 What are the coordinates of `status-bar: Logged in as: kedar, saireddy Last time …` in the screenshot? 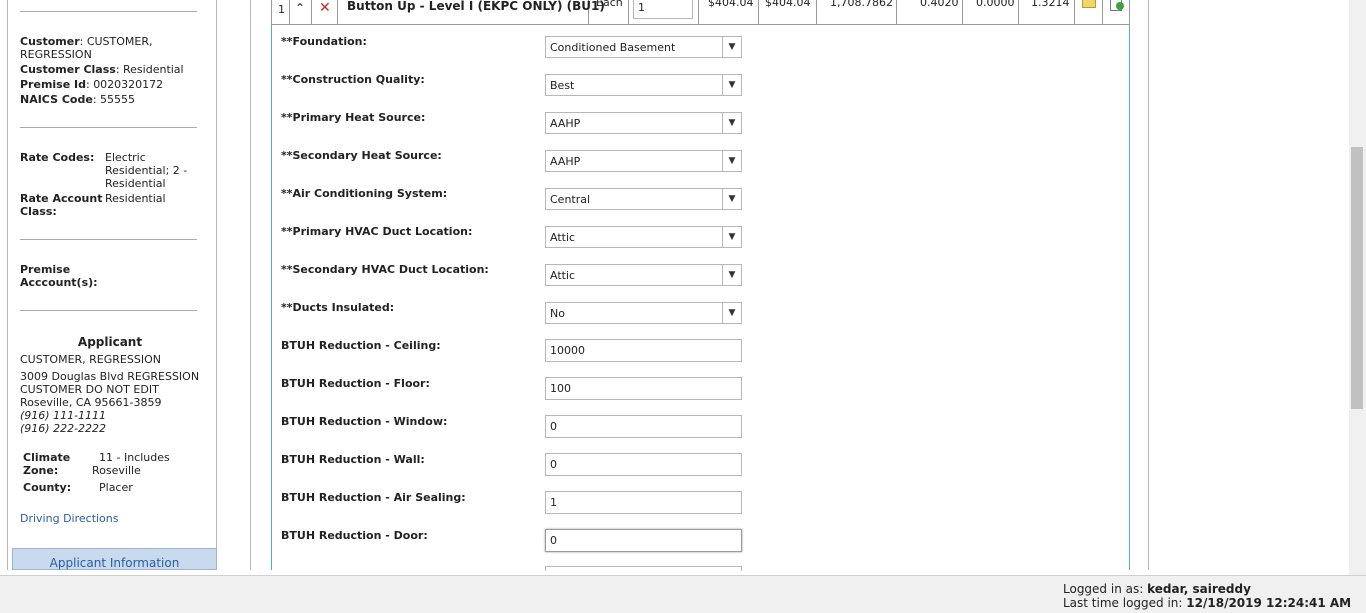 It's located at (683, 594).